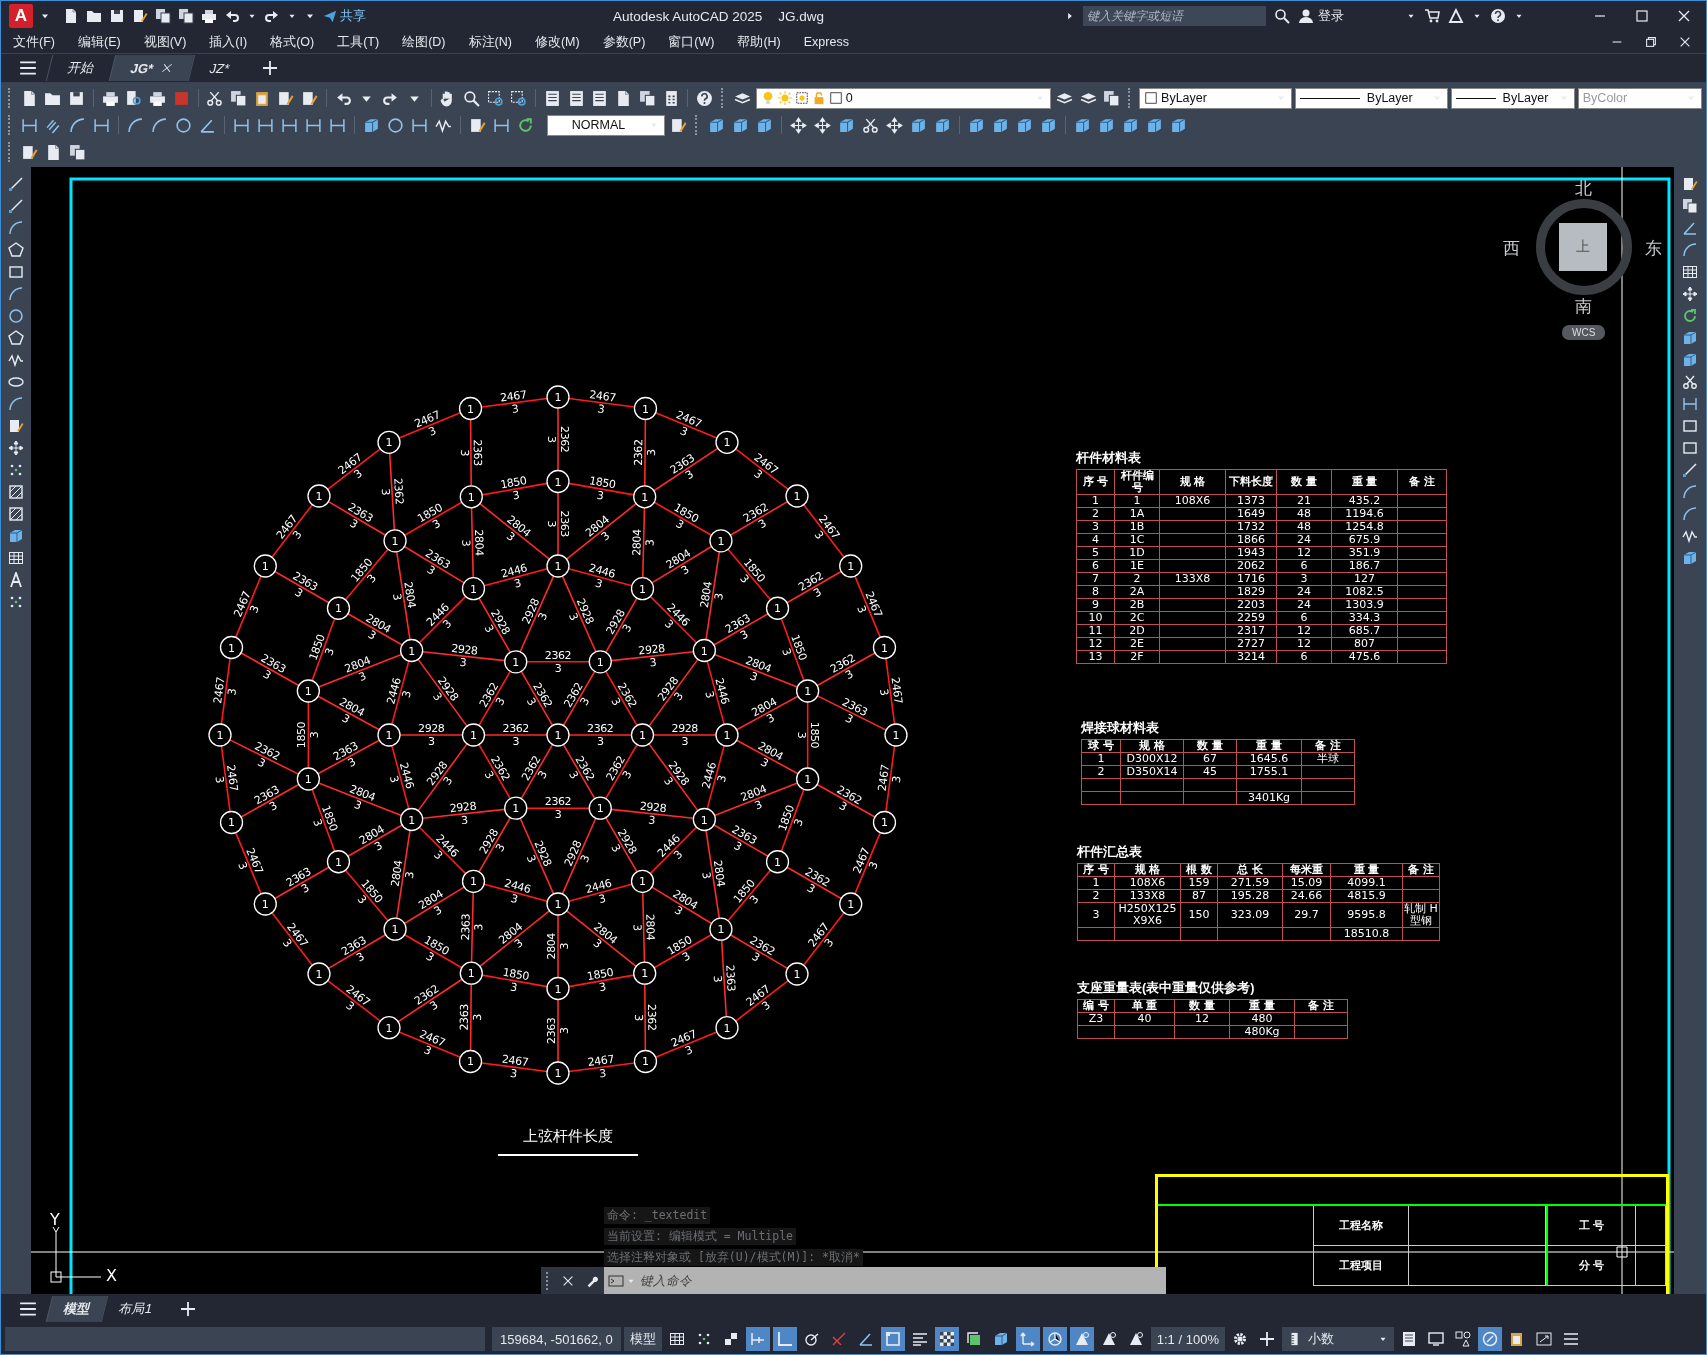 The image size is (1707, 1355). What do you see at coordinates (1366, 934) in the screenshot?
I see `table-cell: 18510.8` at bounding box center [1366, 934].